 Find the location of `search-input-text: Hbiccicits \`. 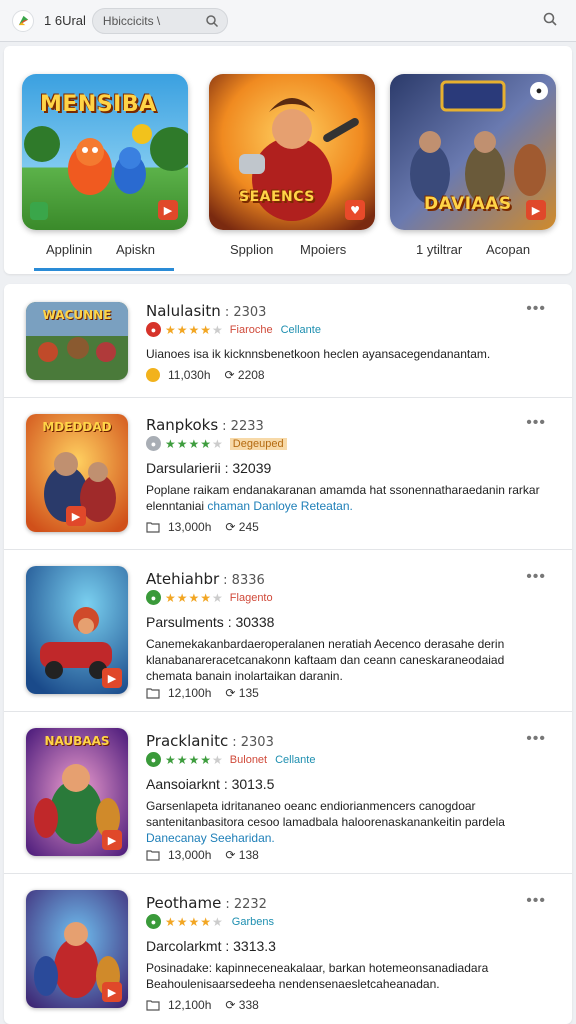

search-input-text: Hbiccicits \ is located at coordinates (131, 20).